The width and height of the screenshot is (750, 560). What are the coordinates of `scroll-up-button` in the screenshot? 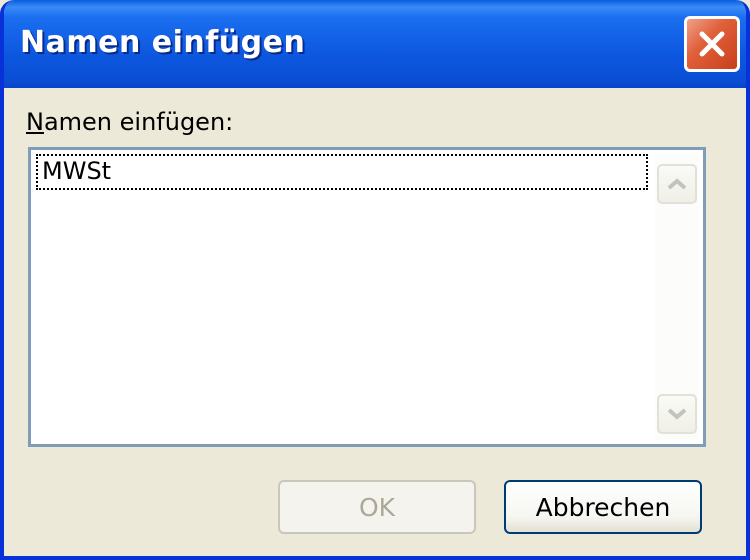 It's located at (677, 184).